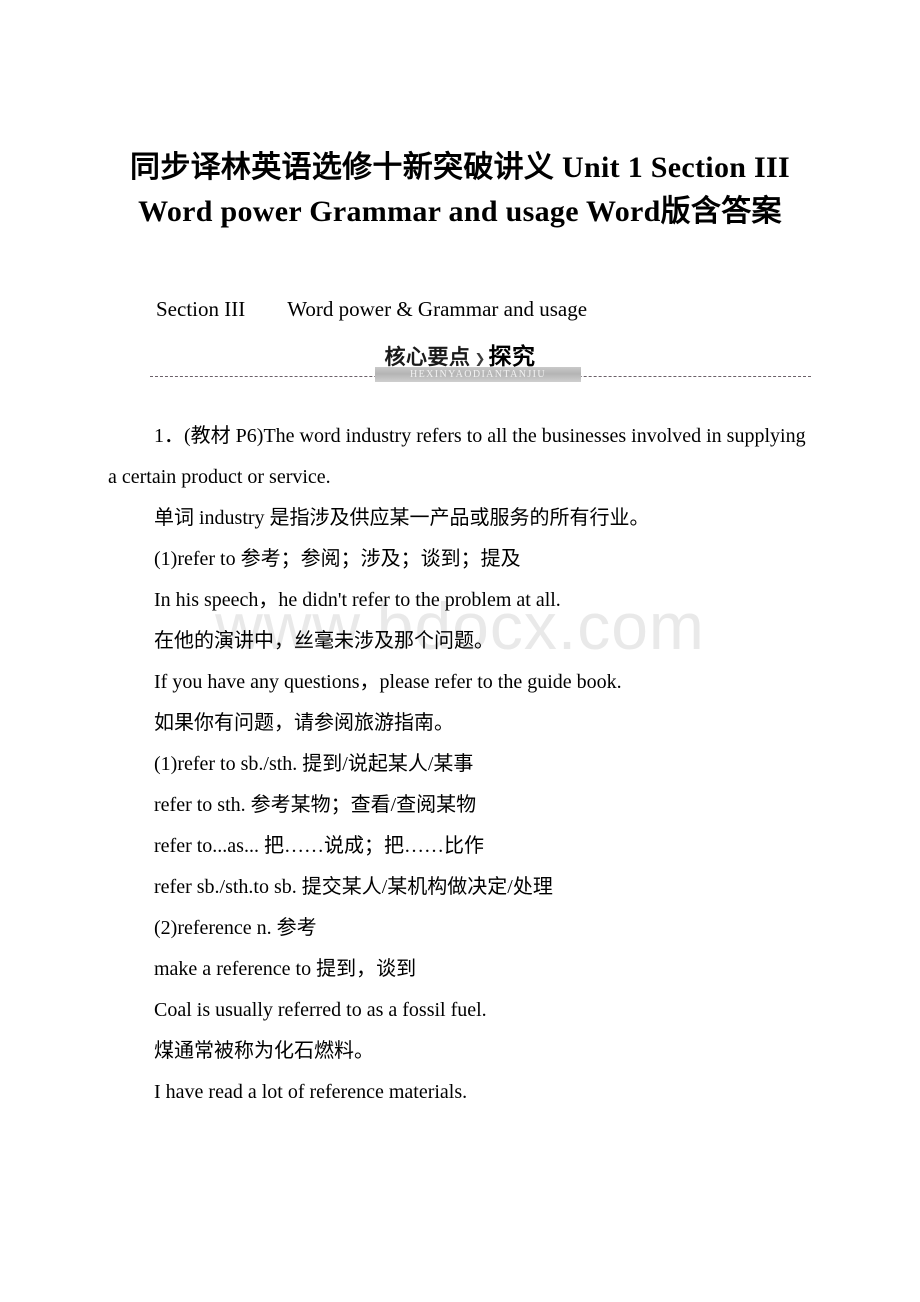  I want to click on banner-label-right: 探究, so click(512, 357).